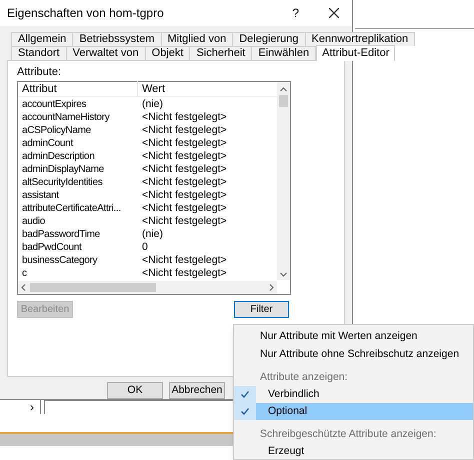 The width and height of the screenshot is (474, 460). I want to click on menu-item: Optional, so click(353, 411).